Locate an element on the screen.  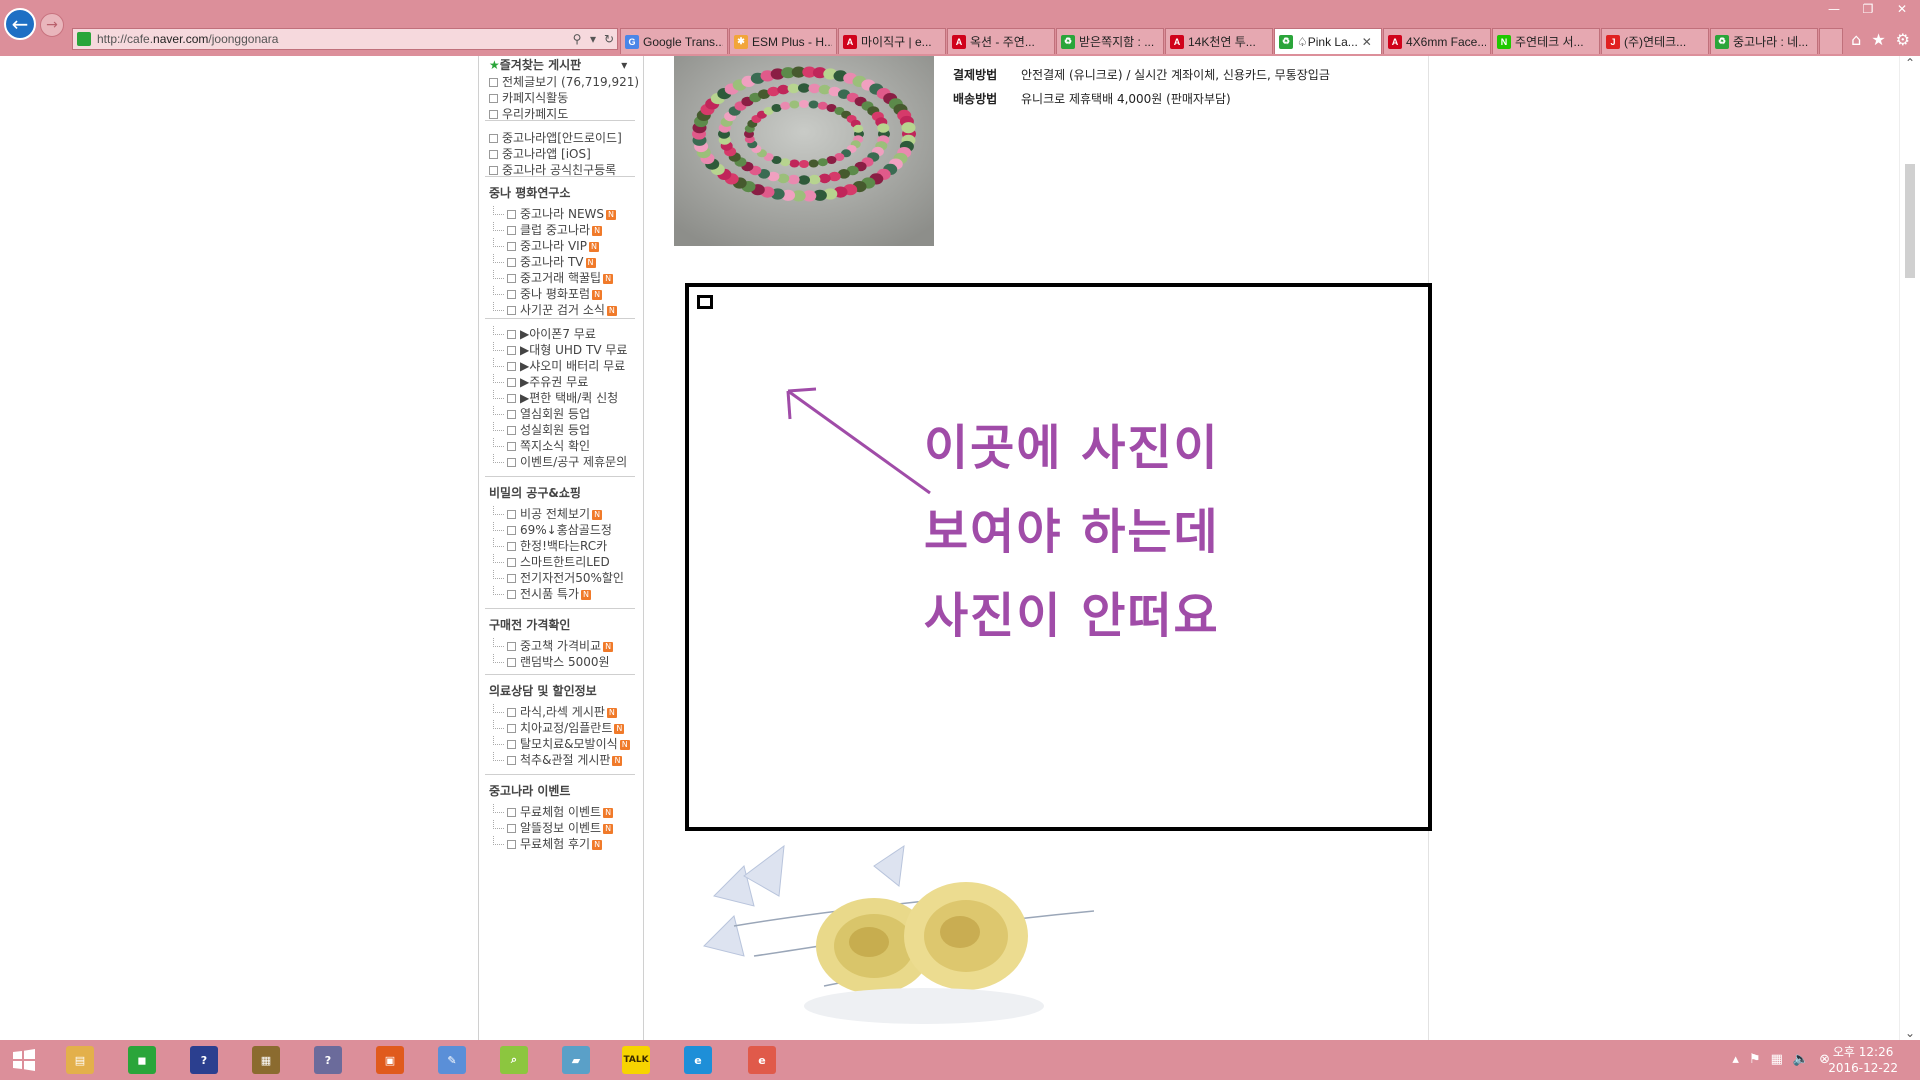
address-bar: http://cafe.naver.com/joonggonara ⚲ ▾ ↻ is located at coordinates (345, 39).